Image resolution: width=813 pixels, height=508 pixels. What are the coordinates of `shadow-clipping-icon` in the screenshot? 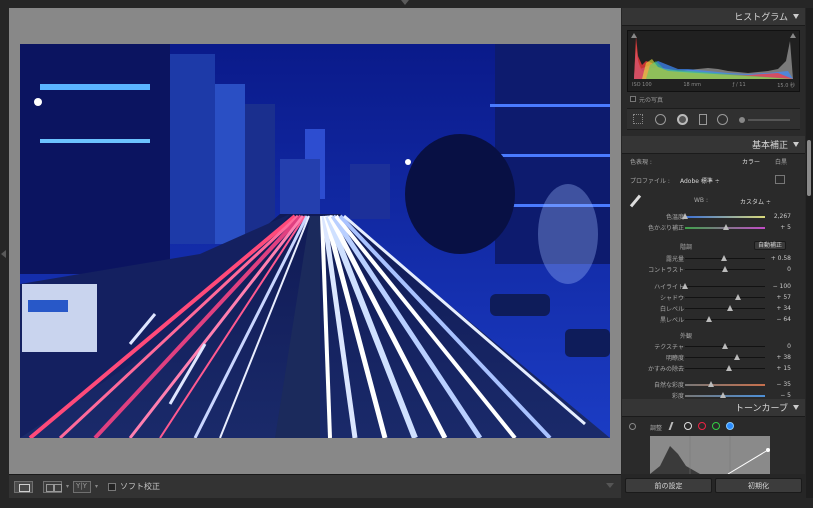 It's located at (634, 35).